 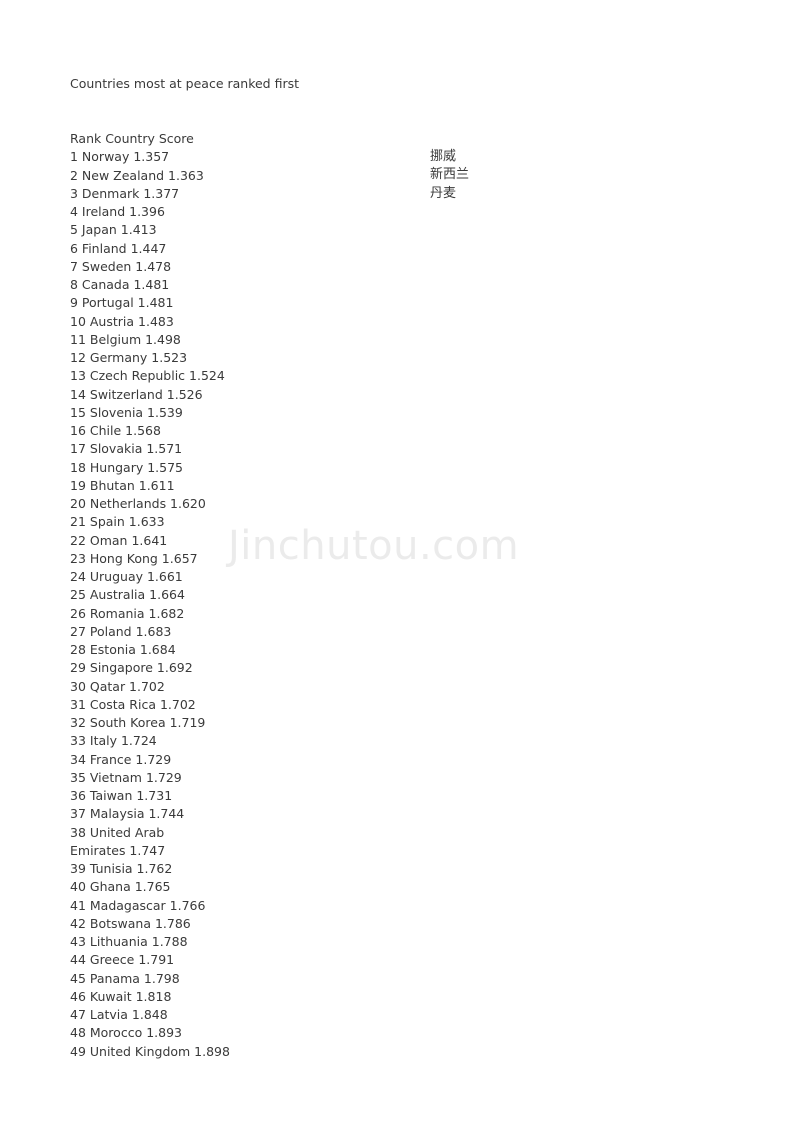 I want to click on ranking-row: 30 Qatar 1.702, so click(x=117, y=686).